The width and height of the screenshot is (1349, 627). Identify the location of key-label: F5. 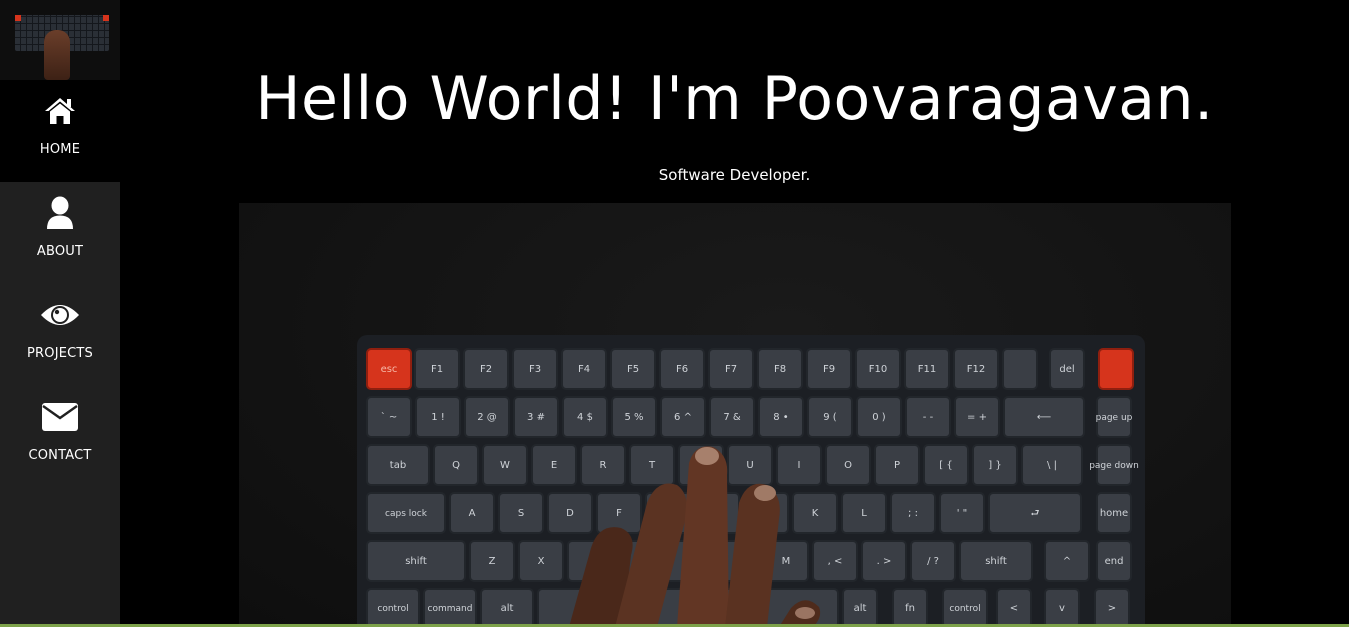
(633, 369).